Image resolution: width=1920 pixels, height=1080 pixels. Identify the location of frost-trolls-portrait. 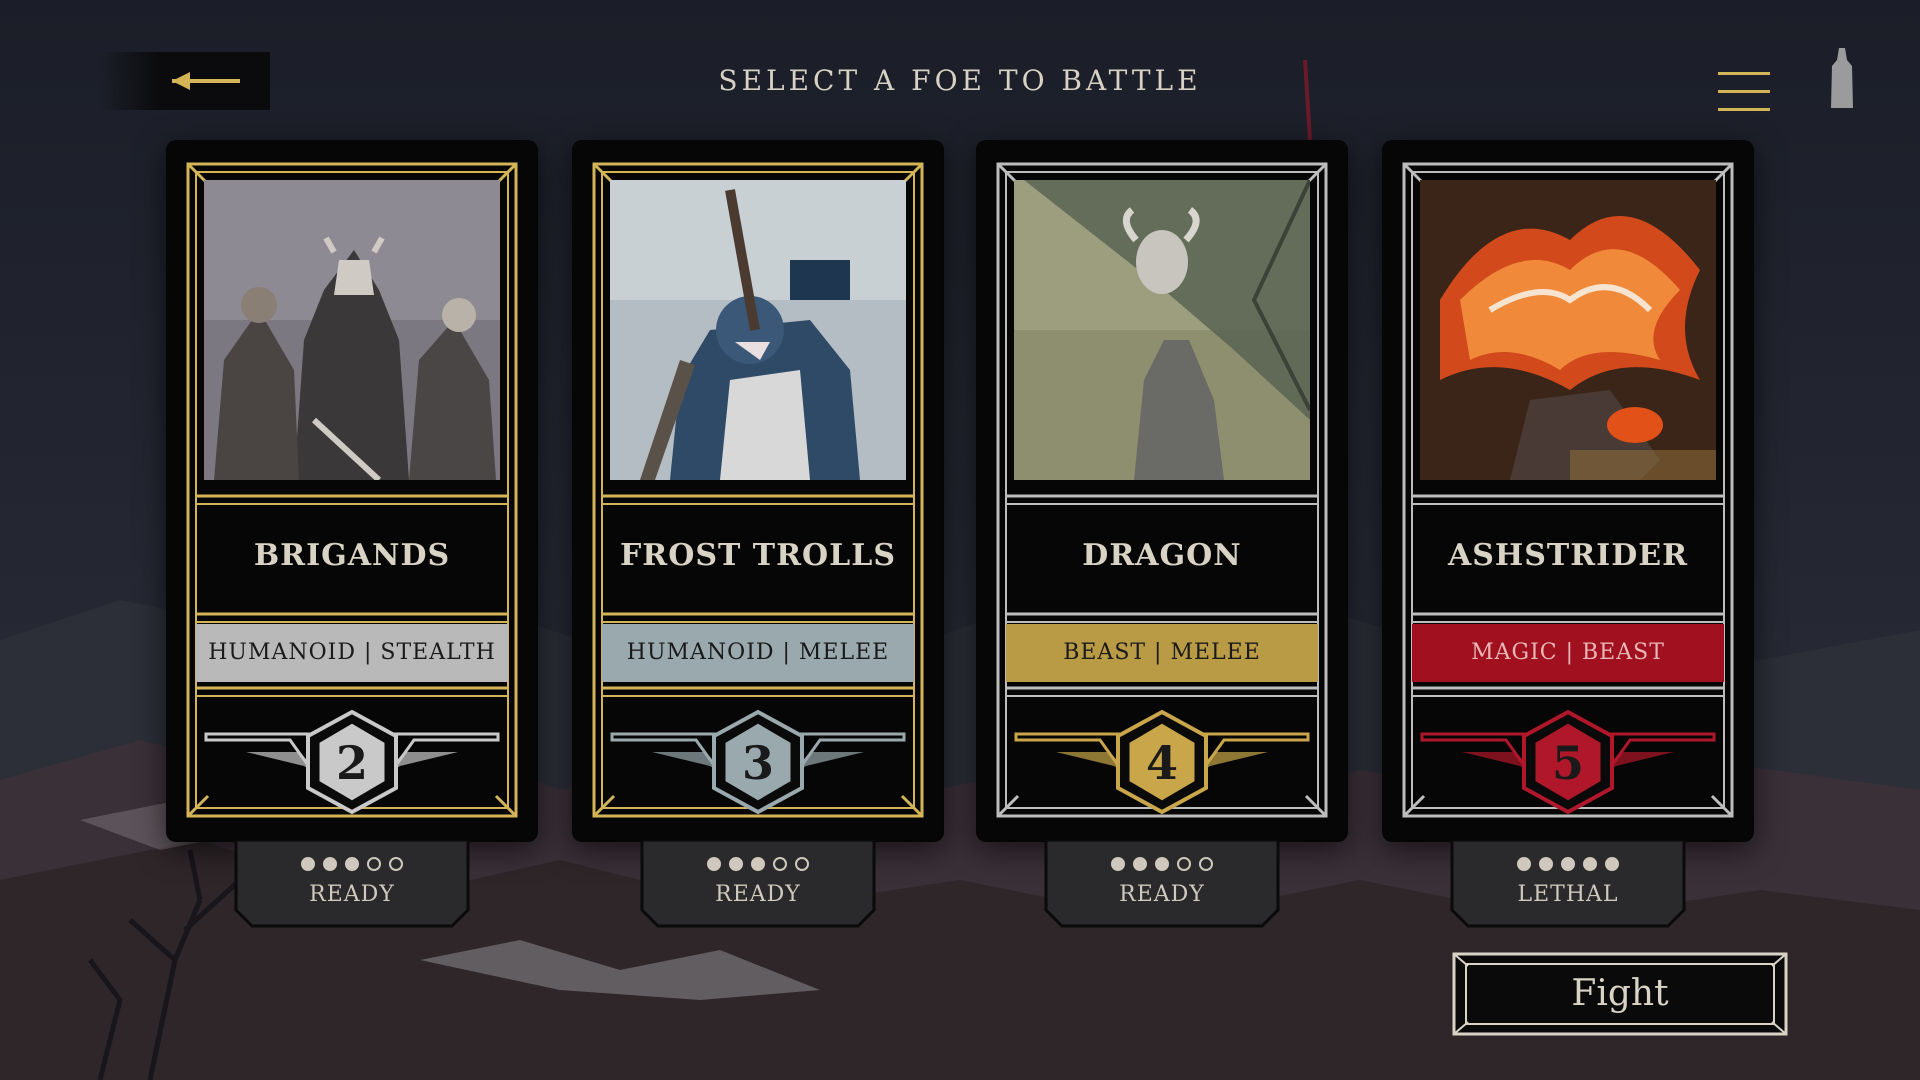
(758, 330).